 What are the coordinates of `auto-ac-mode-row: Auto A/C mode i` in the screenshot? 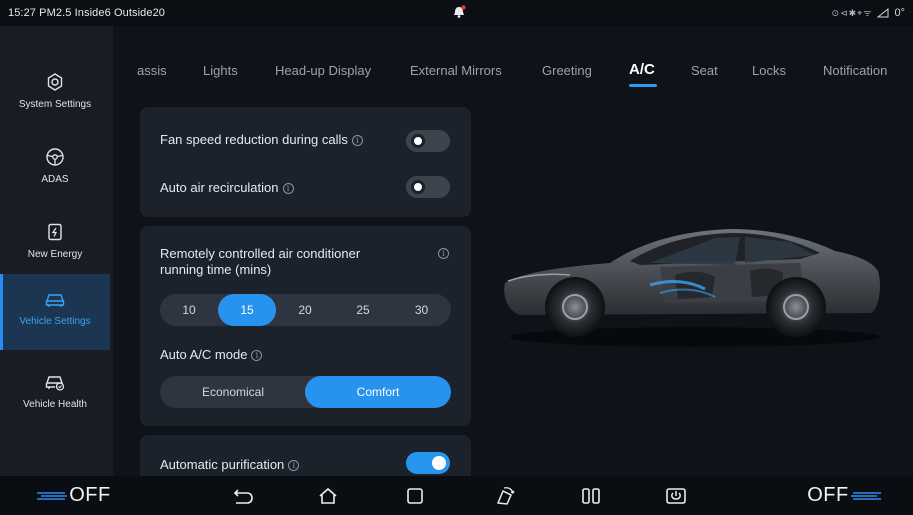 It's located at (211, 354).